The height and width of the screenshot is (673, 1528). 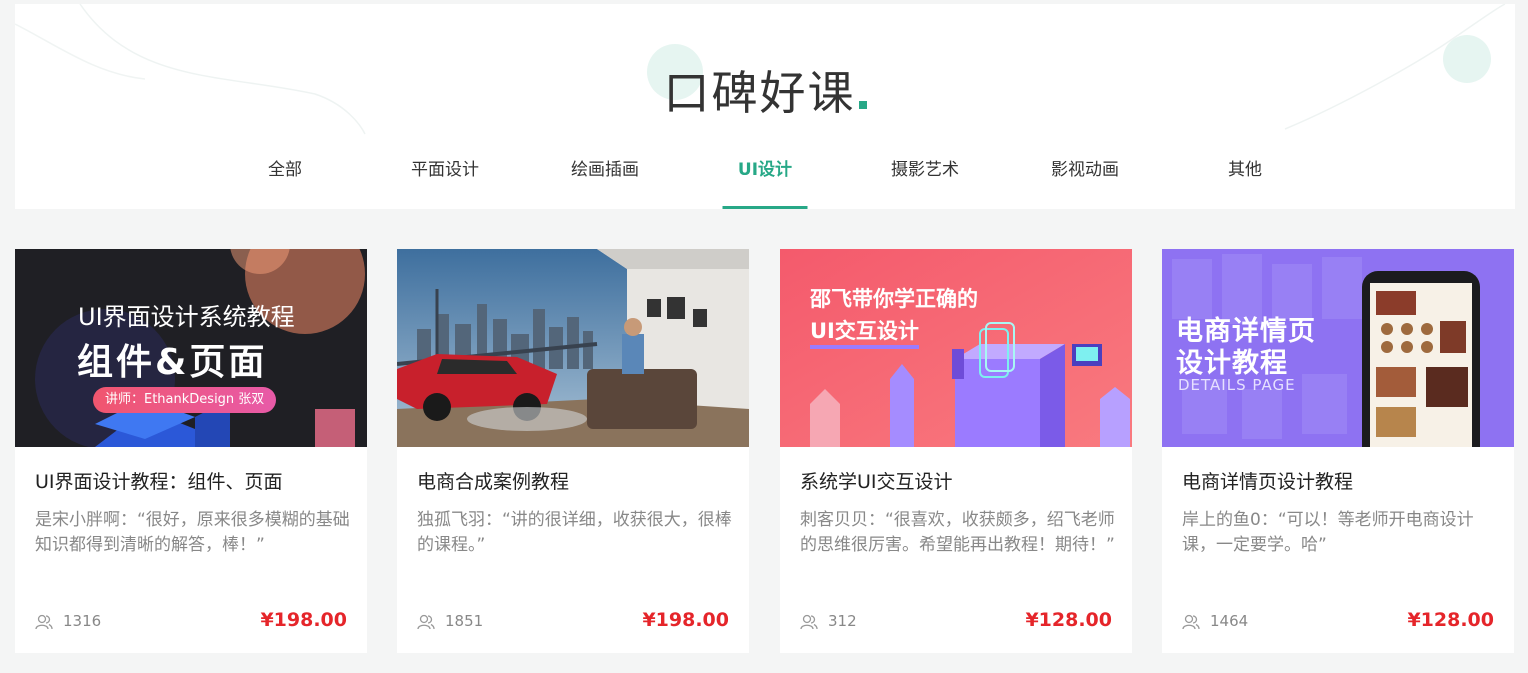 I want to click on course-thumbnail: 电商详情页 设计教程 DETAILS PAGE, so click(x=1338, y=348).